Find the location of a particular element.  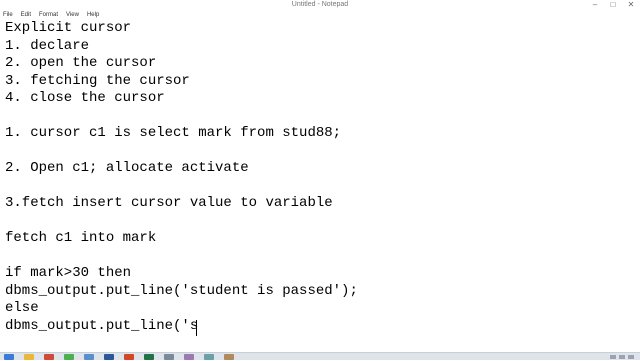

editor-line: 1. cursor c1 is select mark from stud88; is located at coordinates (173, 133).